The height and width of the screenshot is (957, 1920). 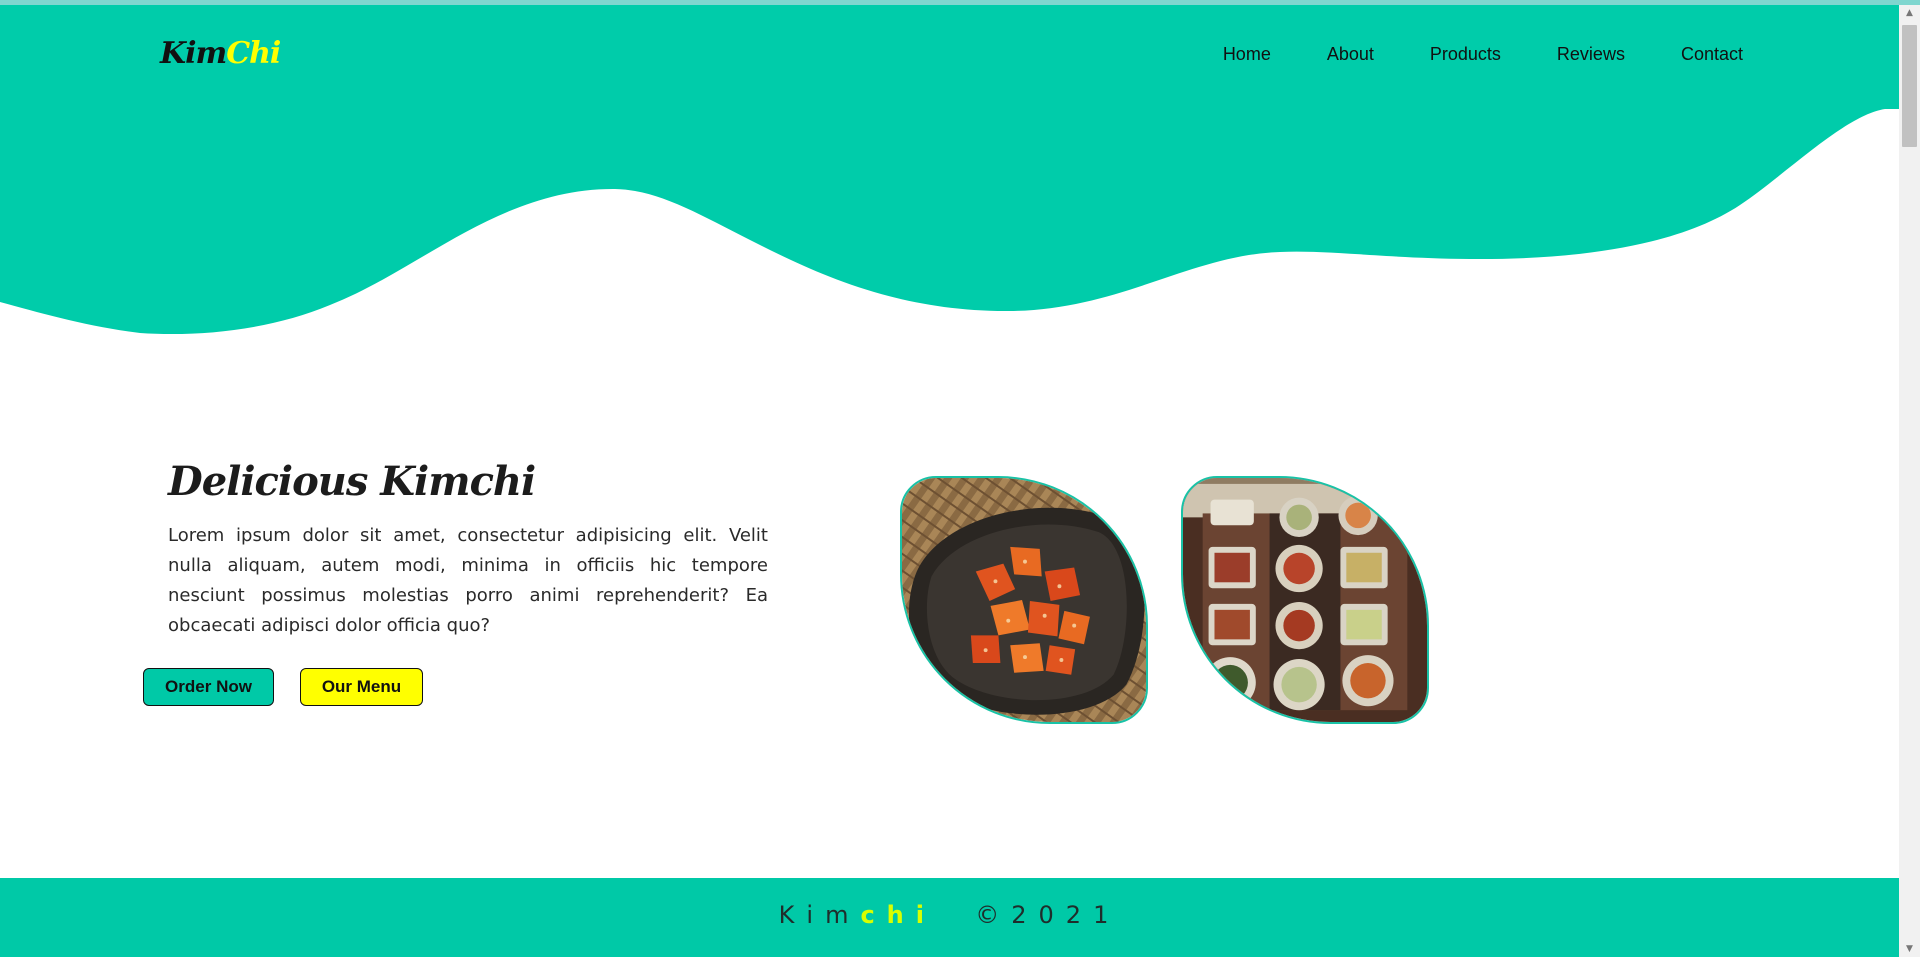 I want to click on scrollbar-thumb, so click(x=1909, y=86).